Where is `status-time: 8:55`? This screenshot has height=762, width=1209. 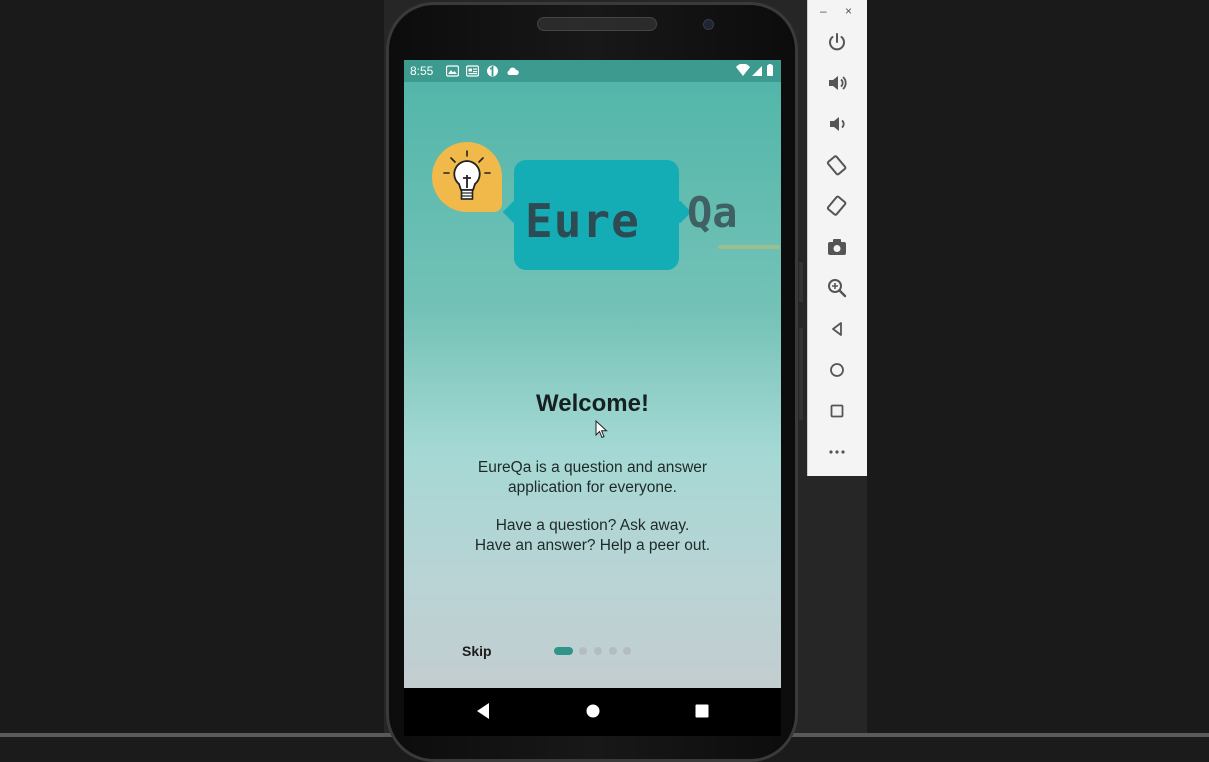
status-time: 8:55 is located at coordinates (422, 71).